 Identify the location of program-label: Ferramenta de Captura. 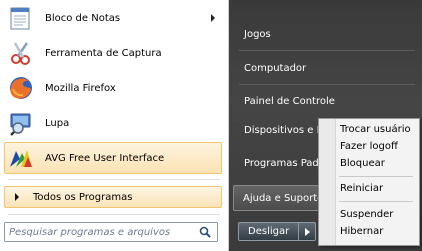
(103, 53).